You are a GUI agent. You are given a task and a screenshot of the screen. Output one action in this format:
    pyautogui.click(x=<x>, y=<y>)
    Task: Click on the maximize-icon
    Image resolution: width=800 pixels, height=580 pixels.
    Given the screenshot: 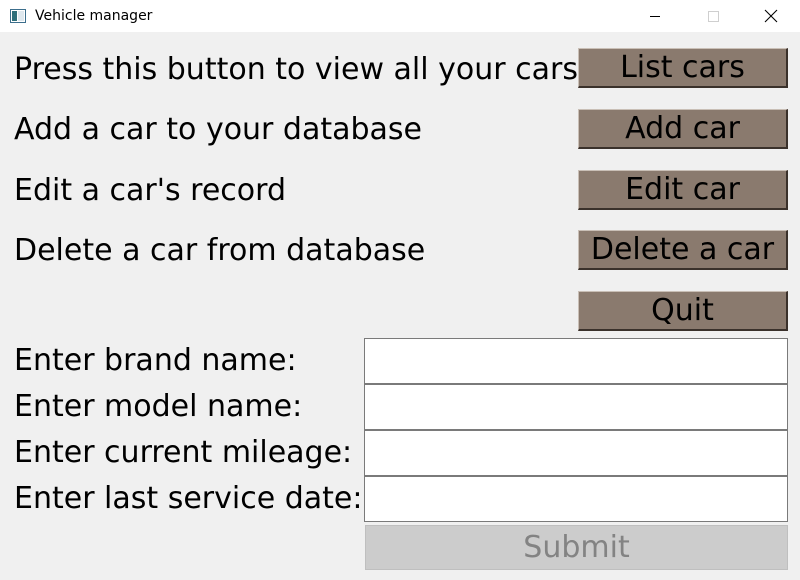 What is the action you would take?
    pyautogui.click(x=713, y=16)
    